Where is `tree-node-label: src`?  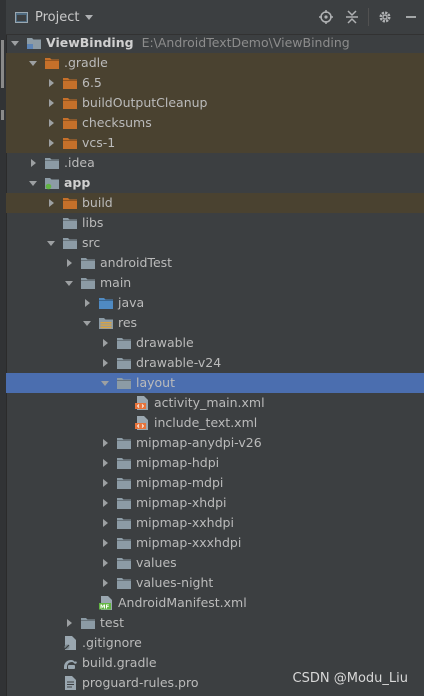 tree-node-label: src is located at coordinates (91, 243).